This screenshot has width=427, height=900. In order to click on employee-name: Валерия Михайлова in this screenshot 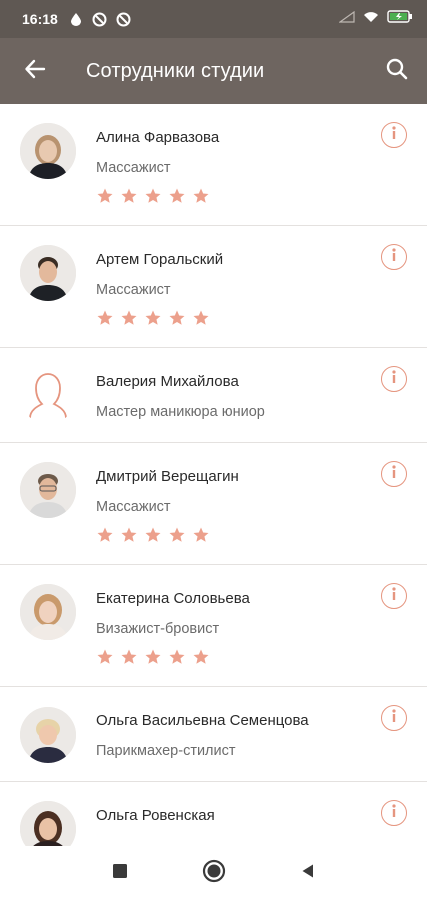, I will do `click(167, 381)`.